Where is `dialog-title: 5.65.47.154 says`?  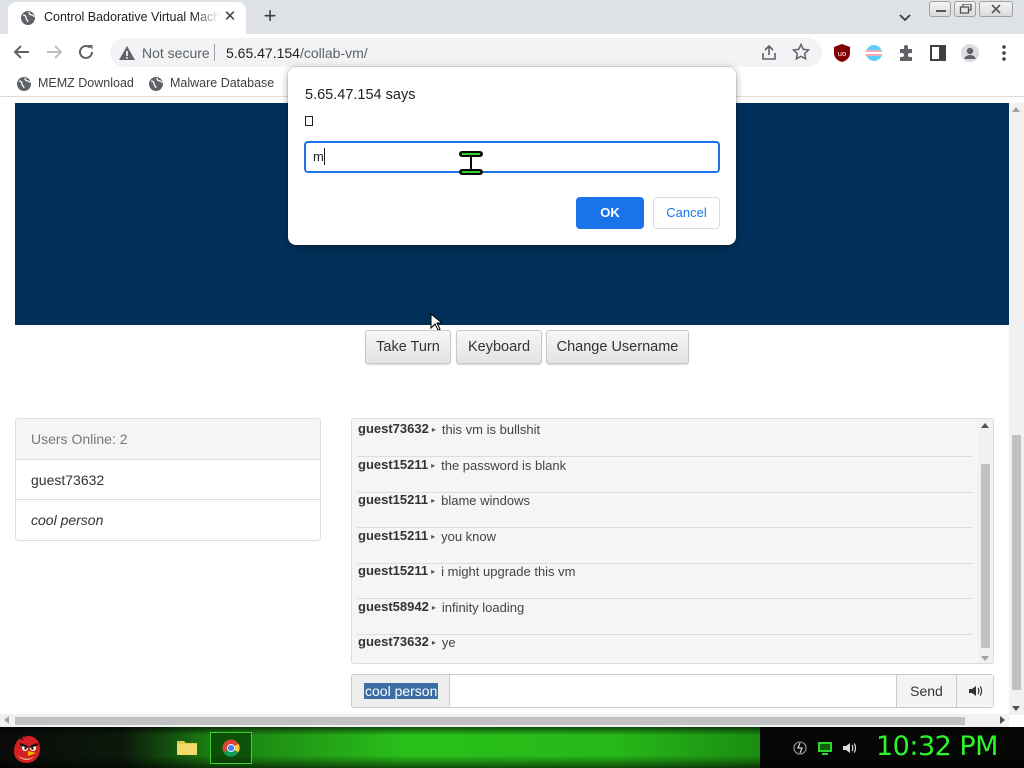
dialog-title: 5.65.47.154 says is located at coordinates (360, 95).